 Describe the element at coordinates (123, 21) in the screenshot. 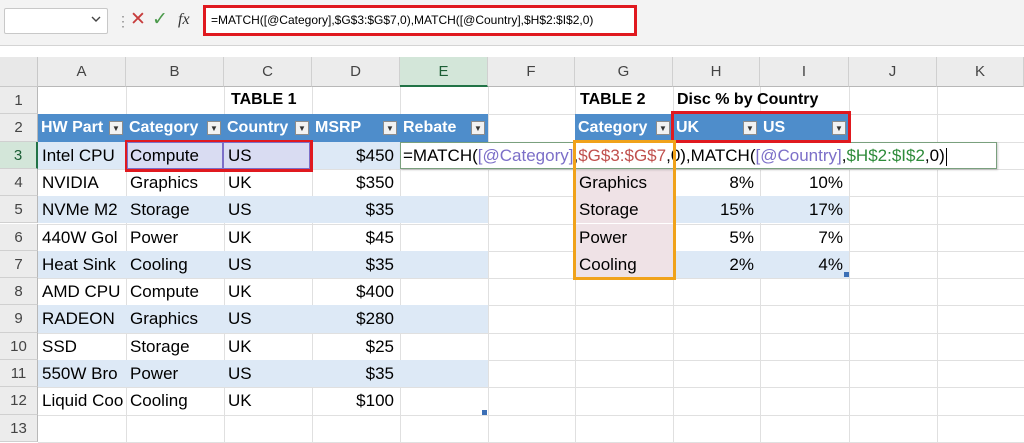

I see `more-options-icon: ⋮` at that location.